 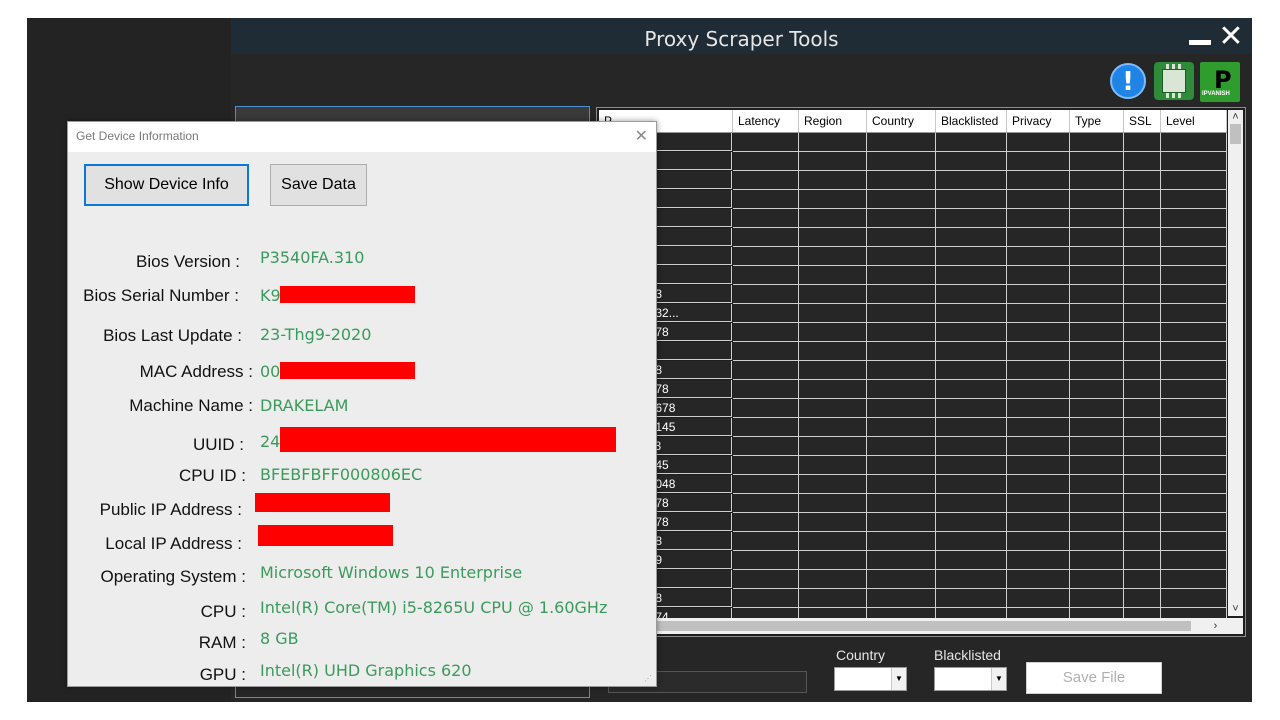 What do you see at coordinates (833, 121) in the screenshot?
I see `col-header-region: Region` at bounding box center [833, 121].